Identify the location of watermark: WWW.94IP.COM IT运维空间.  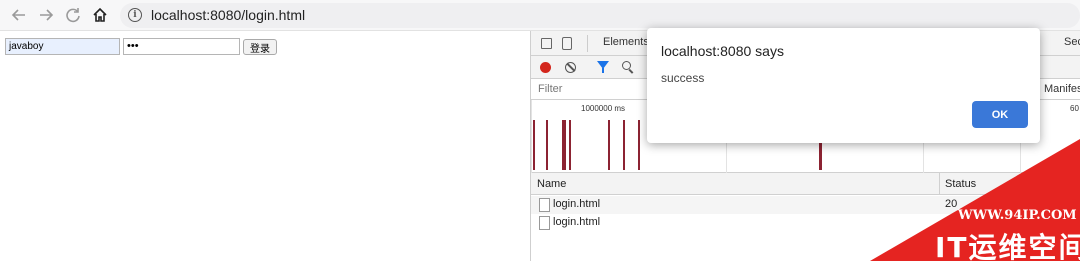
(975, 200).